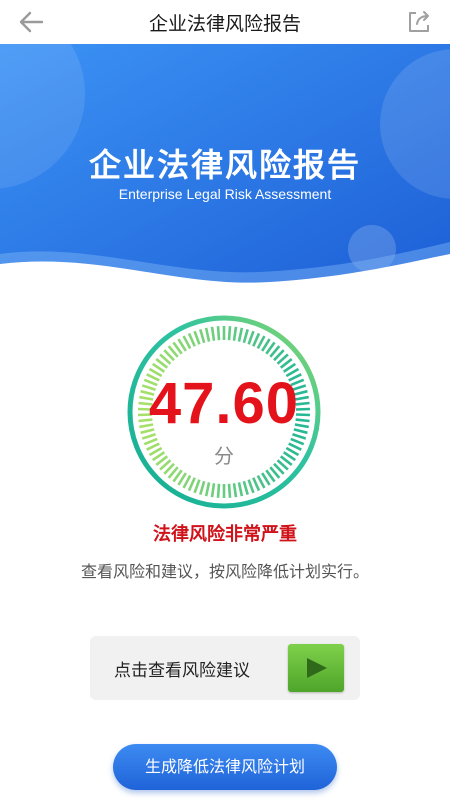 The width and height of the screenshot is (450, 800). I want to click on view-advice-card: 点击查看风险建议, so click(225, 668).